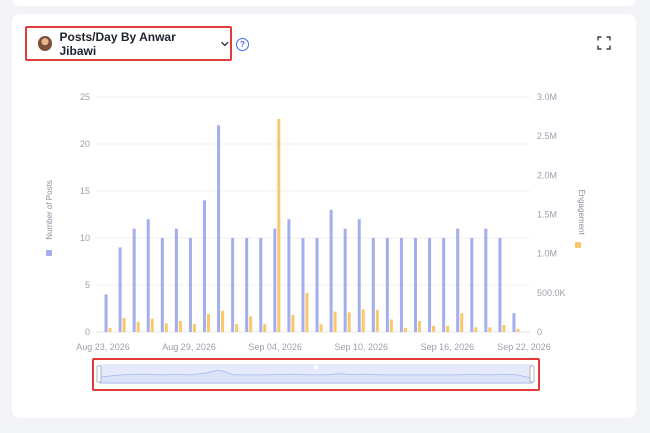 The image size is (650, 433). I want to click on navigator-right-handle, so click(532, 374).